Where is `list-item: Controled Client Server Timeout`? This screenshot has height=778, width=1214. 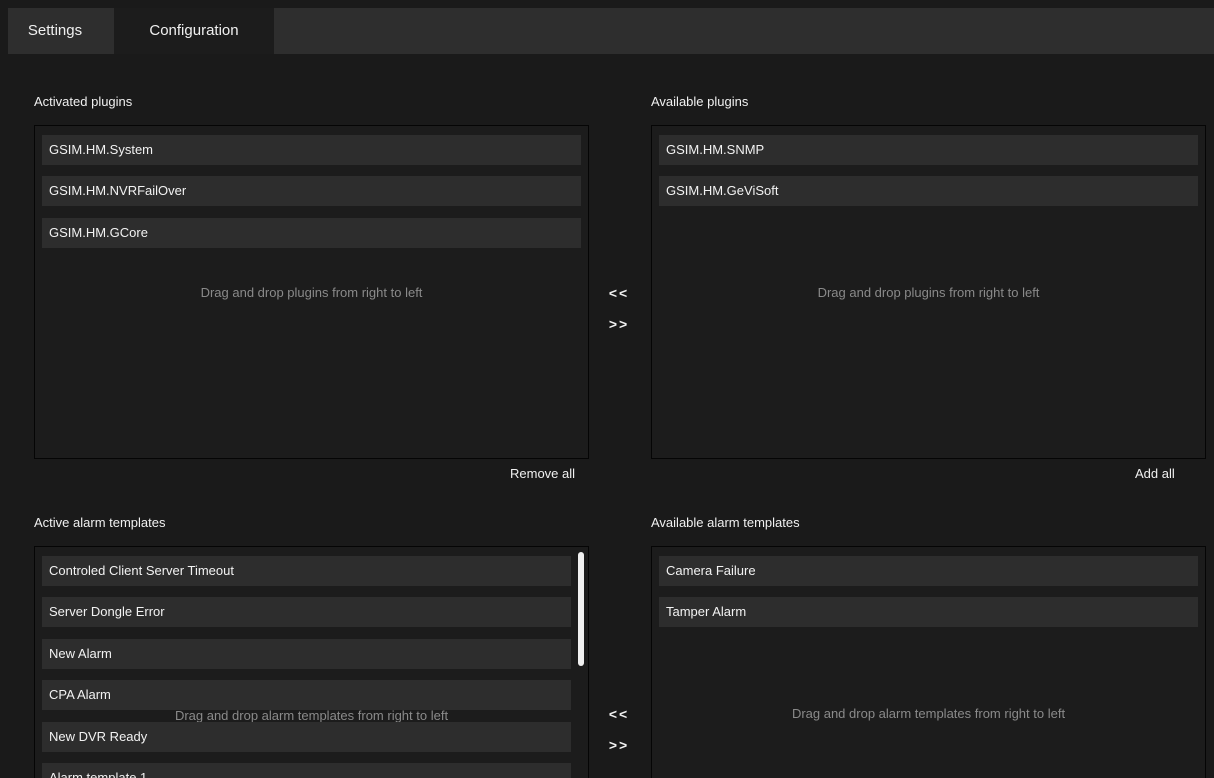 list-item: Controled Client Server Timeout is located at coordinates (306, 571).